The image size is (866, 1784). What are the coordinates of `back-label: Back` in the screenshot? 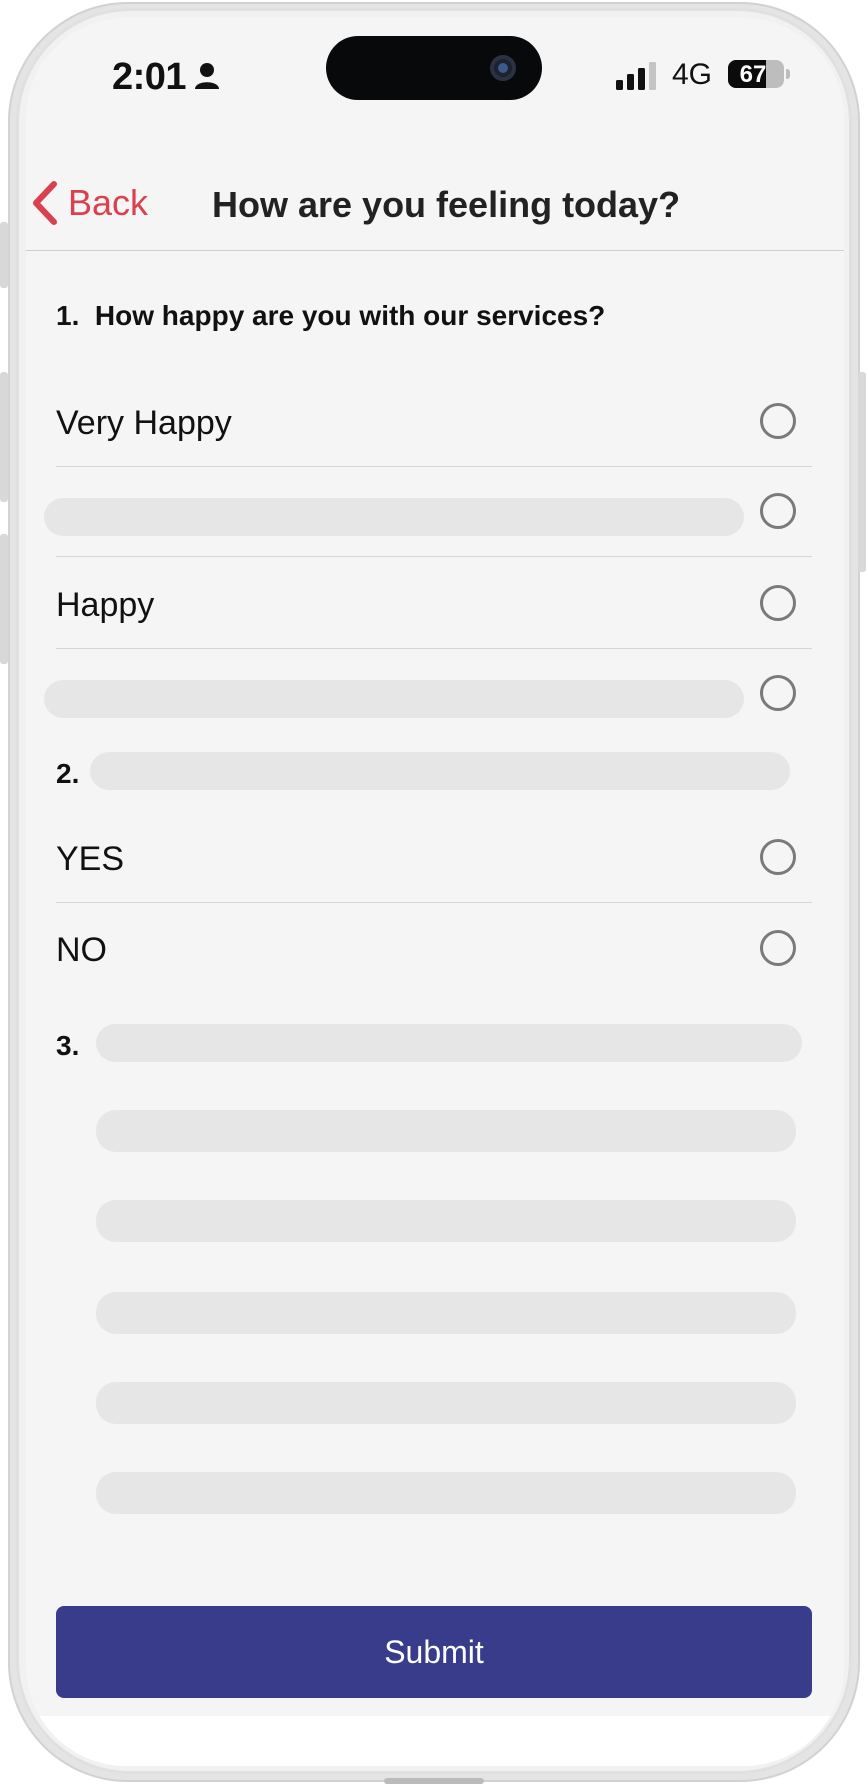 It's located at (108, 202).